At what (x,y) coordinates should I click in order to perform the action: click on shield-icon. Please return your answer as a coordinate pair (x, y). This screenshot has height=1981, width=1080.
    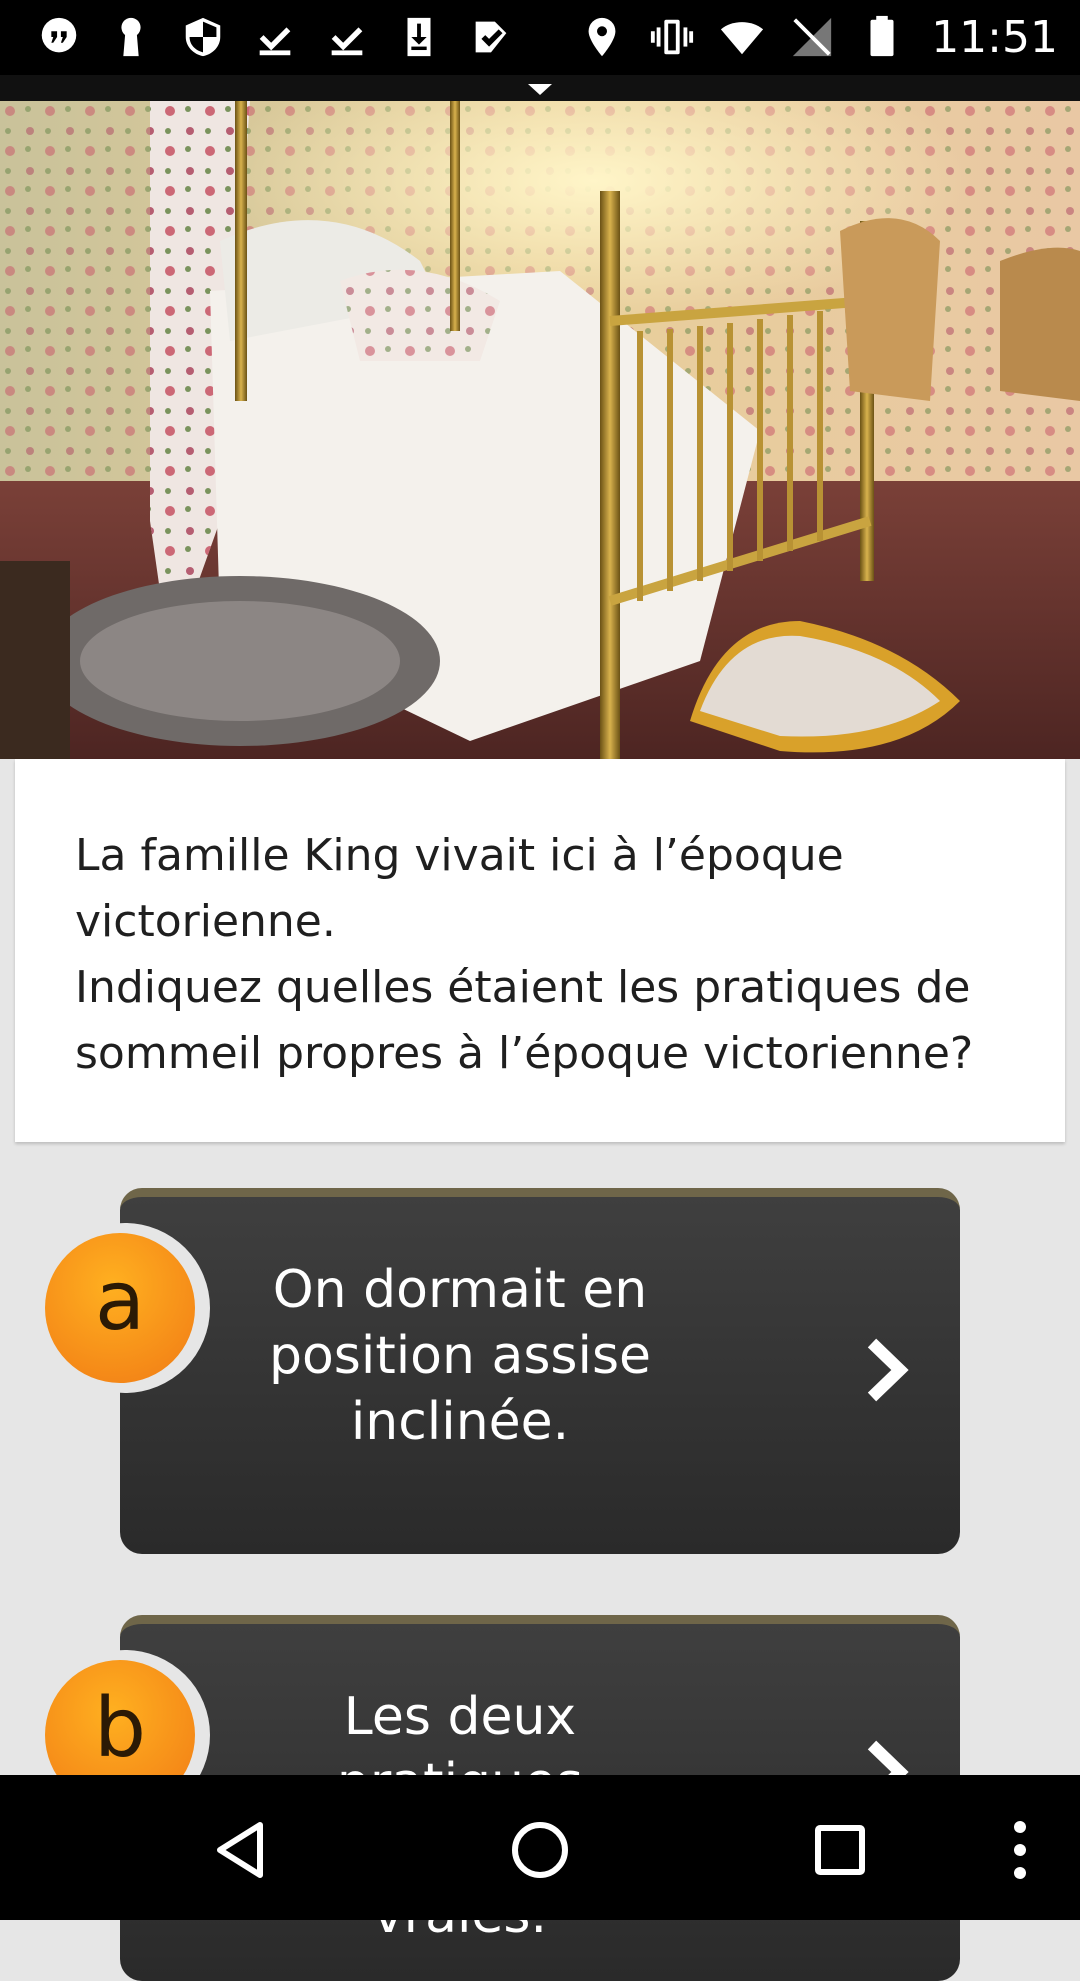
    Looking at the image, I should click on (203, 37).